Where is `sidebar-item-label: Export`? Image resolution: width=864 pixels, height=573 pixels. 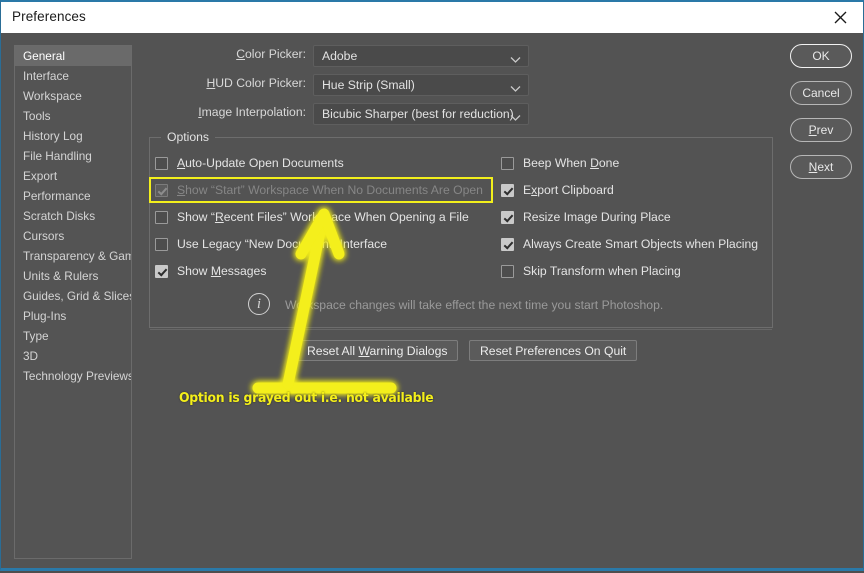 sidebar-item-label: Export is located at coordinates (40, 176).